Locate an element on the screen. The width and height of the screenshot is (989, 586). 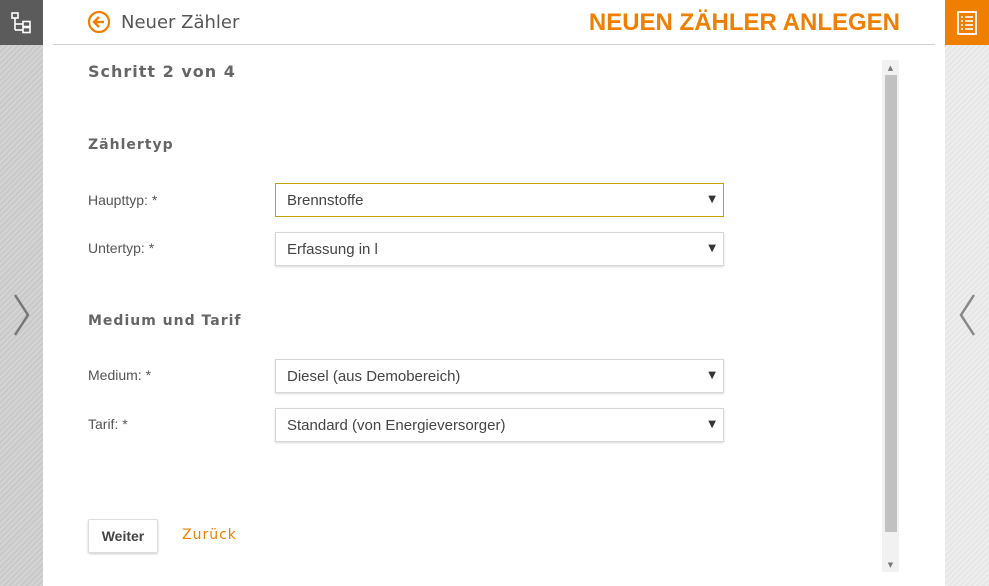
scroll-down-arrow-icon: ▼ is located at coordinates (890, 564).